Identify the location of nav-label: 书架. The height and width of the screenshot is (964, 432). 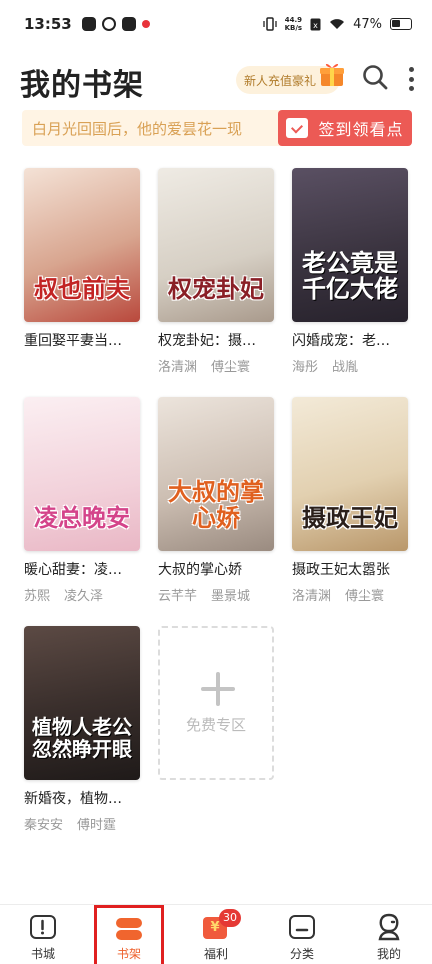
(128, 954).